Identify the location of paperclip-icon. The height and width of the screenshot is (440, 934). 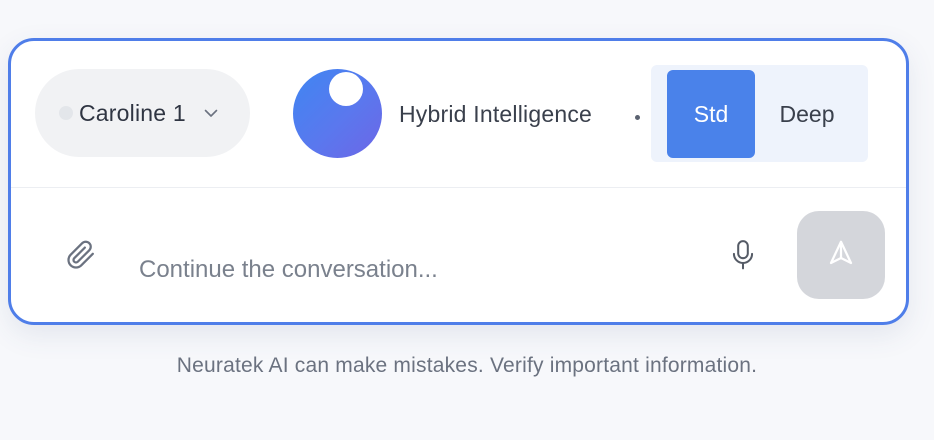
(81, 257).